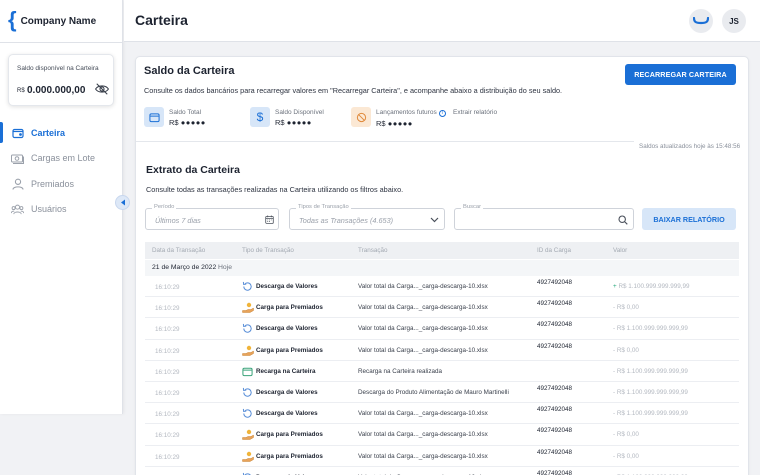 The width and height of the screenshot is (760, 475). Describe the element at coordinates (58, 68) in the screenshot. I see `balance-label: Saldo disponível na Carteira` at that location.